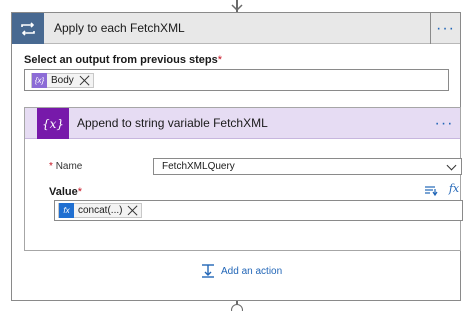 The height and width of the screenshot is (311, 474). I want to click on apply-to-each-header: Apply to each FetchXML ···, so click(236, 28).